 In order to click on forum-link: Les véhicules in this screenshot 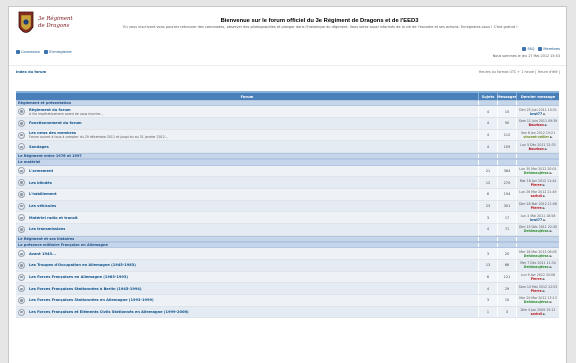, I will do `click(42, 206)`.